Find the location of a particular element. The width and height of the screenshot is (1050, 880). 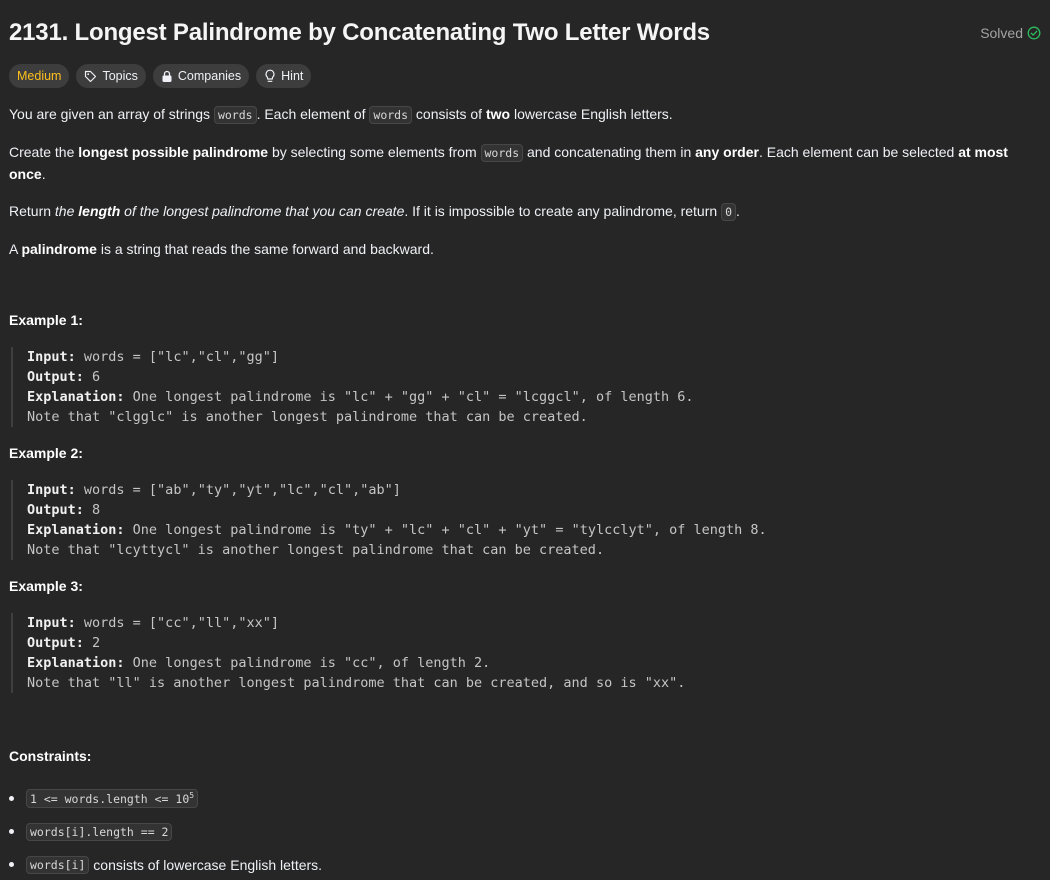

companies-button: Companies is located at coordinates (201, 76).